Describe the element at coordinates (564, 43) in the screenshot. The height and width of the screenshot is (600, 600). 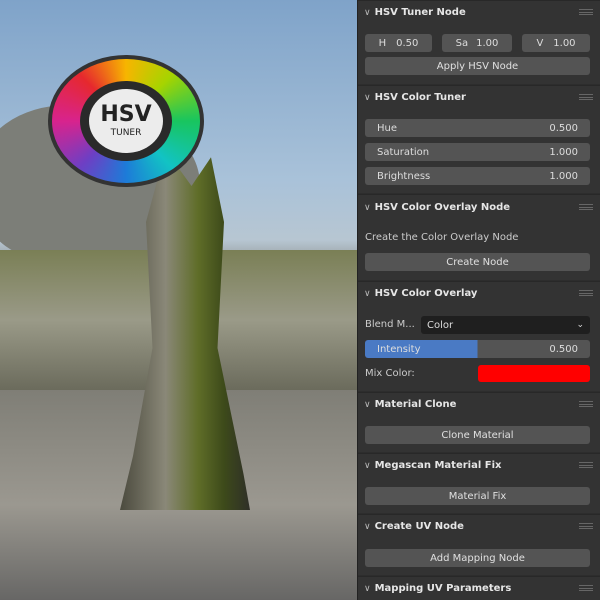
I see `v-value: 1.00` at that location.